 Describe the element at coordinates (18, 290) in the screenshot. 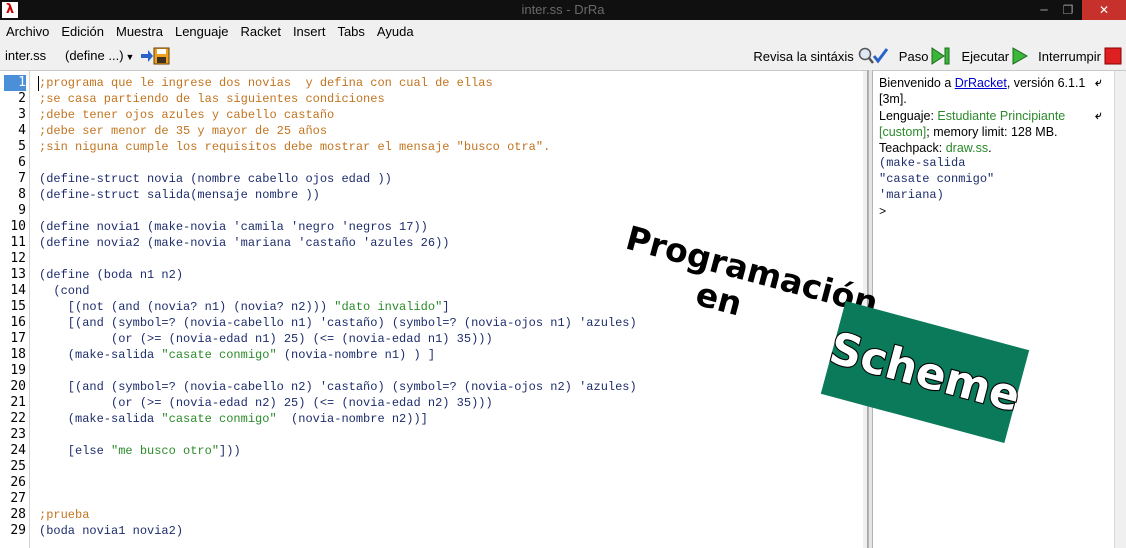

I see `line-number: 14` at that location.